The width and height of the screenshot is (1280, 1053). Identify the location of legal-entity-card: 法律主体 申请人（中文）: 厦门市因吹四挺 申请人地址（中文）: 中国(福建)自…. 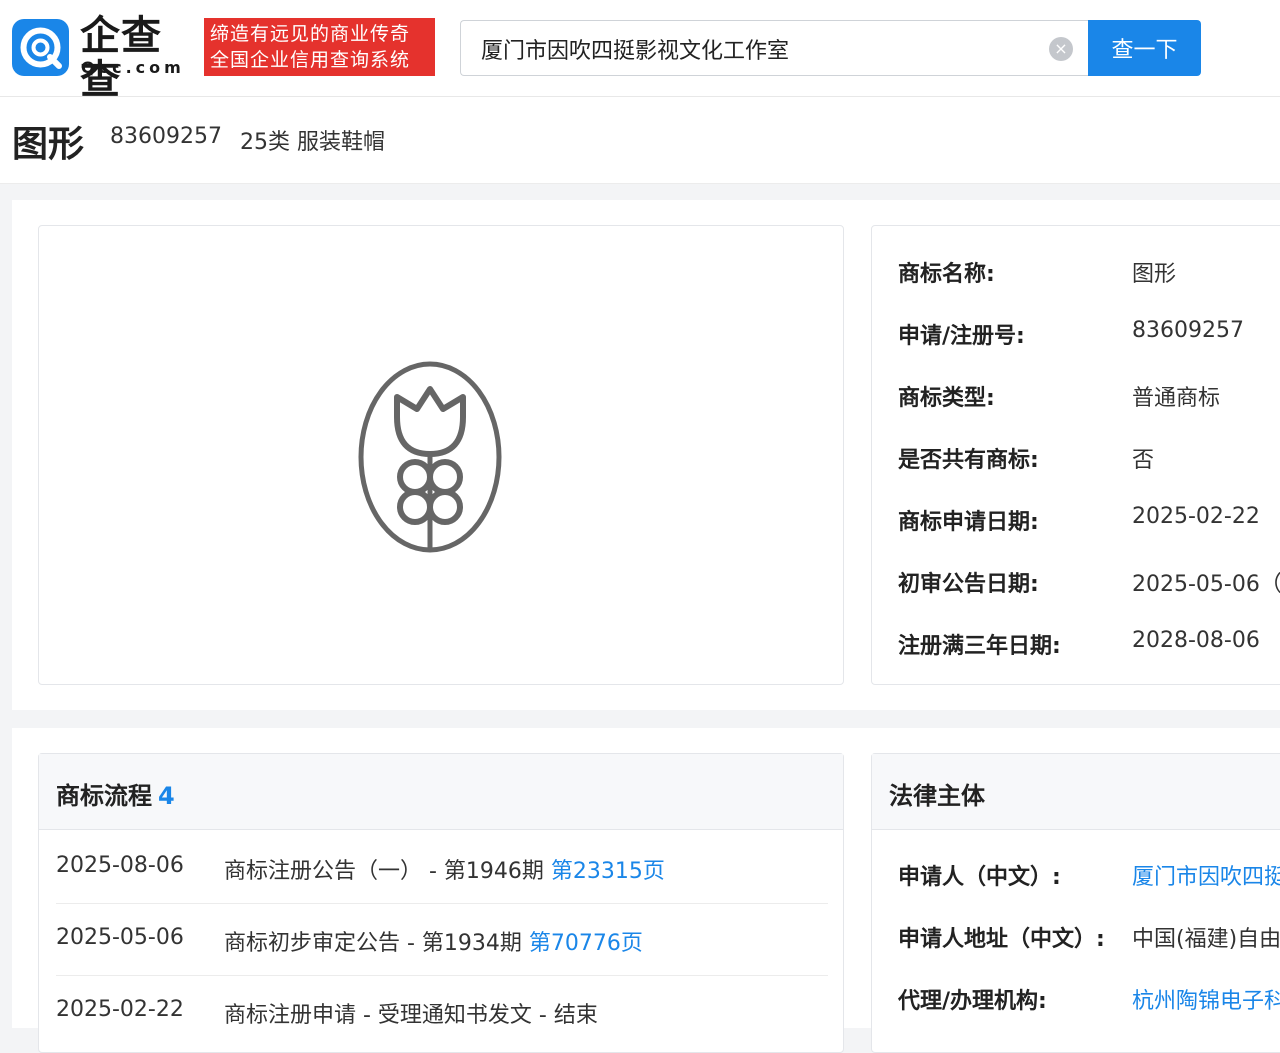
(1075, 903).